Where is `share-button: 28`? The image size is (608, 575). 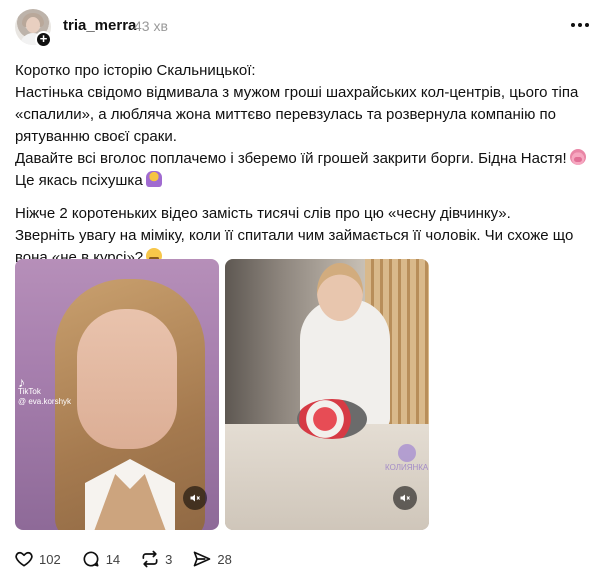 share-button: 28 is located at coordinates (212, 559).